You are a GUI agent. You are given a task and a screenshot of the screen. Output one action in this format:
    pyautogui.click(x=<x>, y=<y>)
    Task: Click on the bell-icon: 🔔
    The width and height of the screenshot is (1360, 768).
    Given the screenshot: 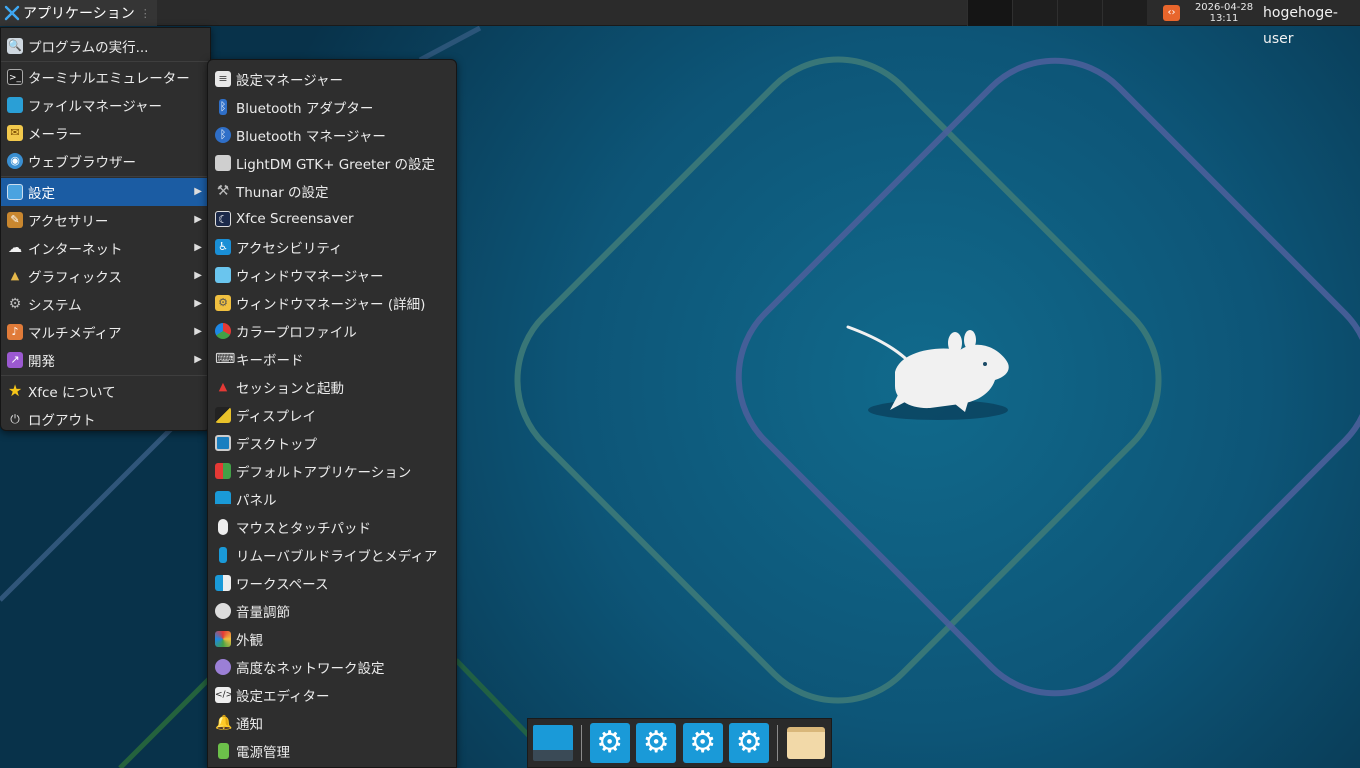 What is the action you would take?
    pyautogui.click(x=224, y=723)
    